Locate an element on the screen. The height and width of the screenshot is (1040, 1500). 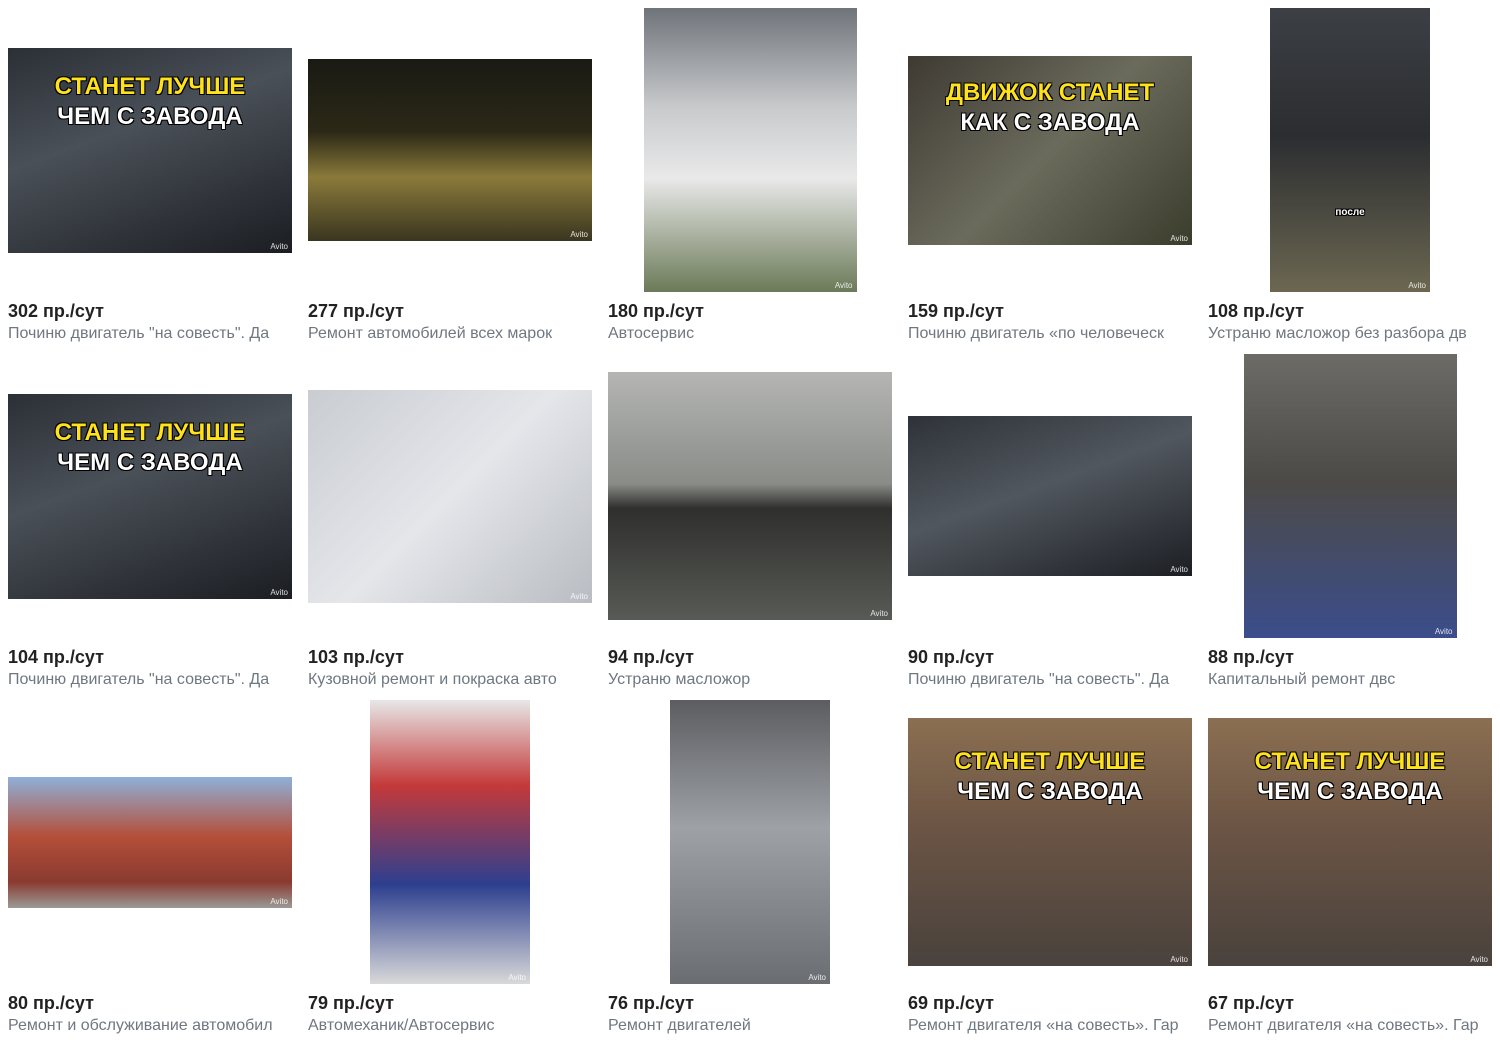
views-per-day: 67 пр./сут is located at coordinates (1251, 1003).